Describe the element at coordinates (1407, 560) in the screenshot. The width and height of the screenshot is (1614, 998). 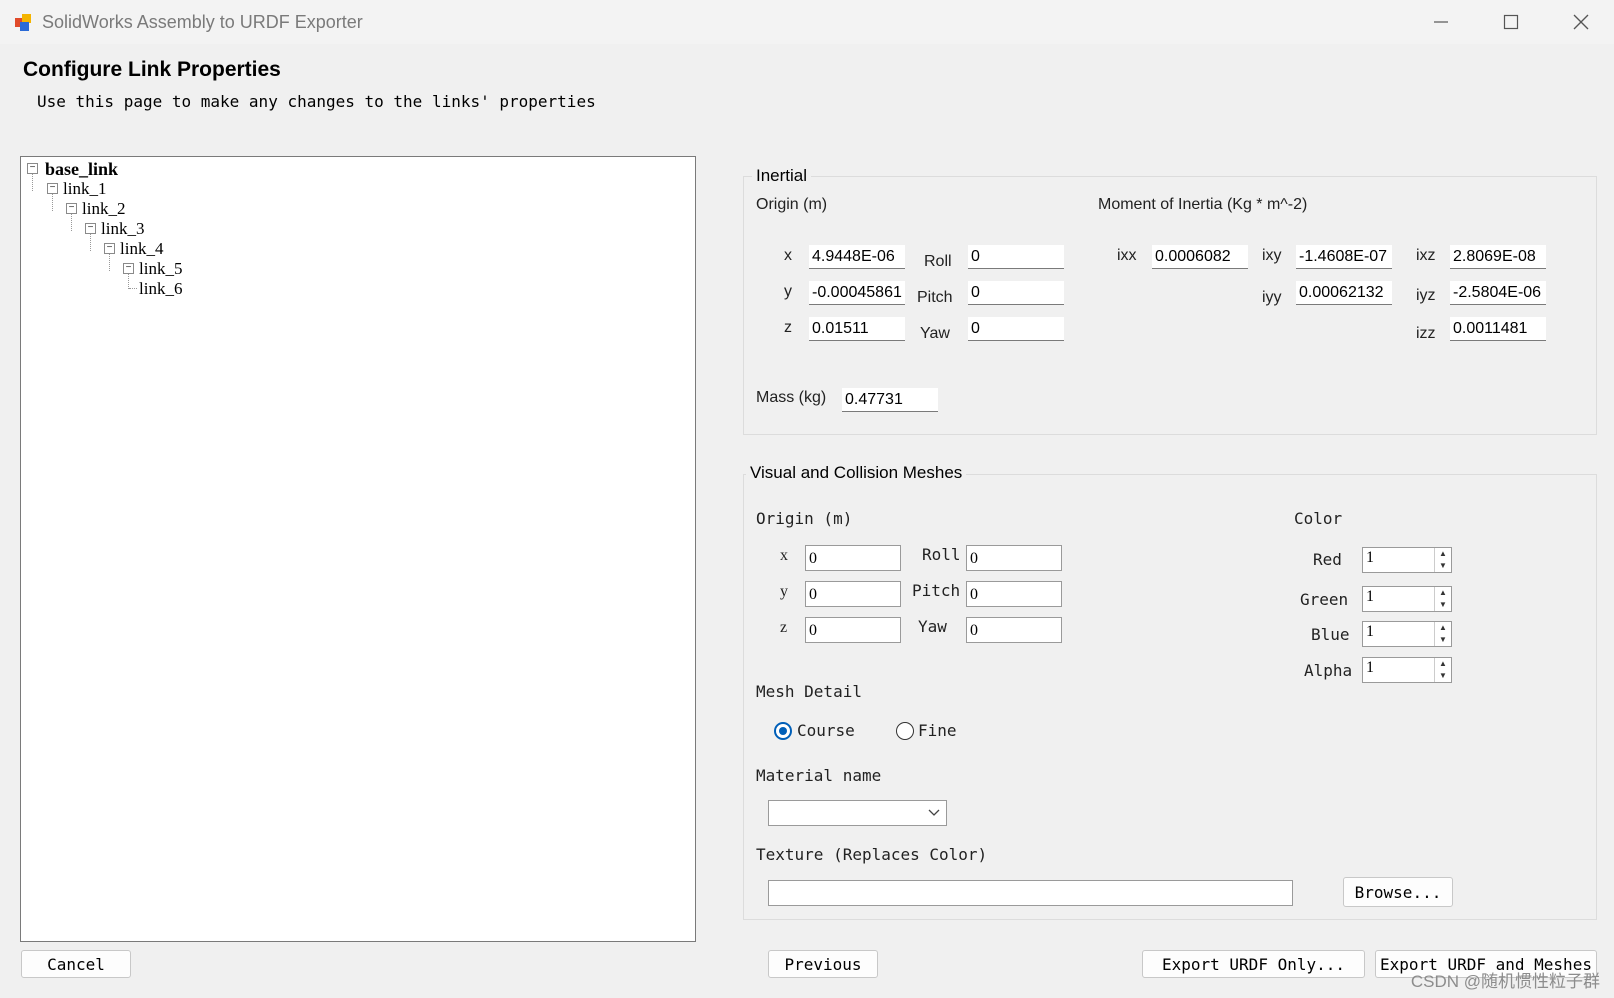
I see `red-spinner: 1 ▲ ▼` at that location.